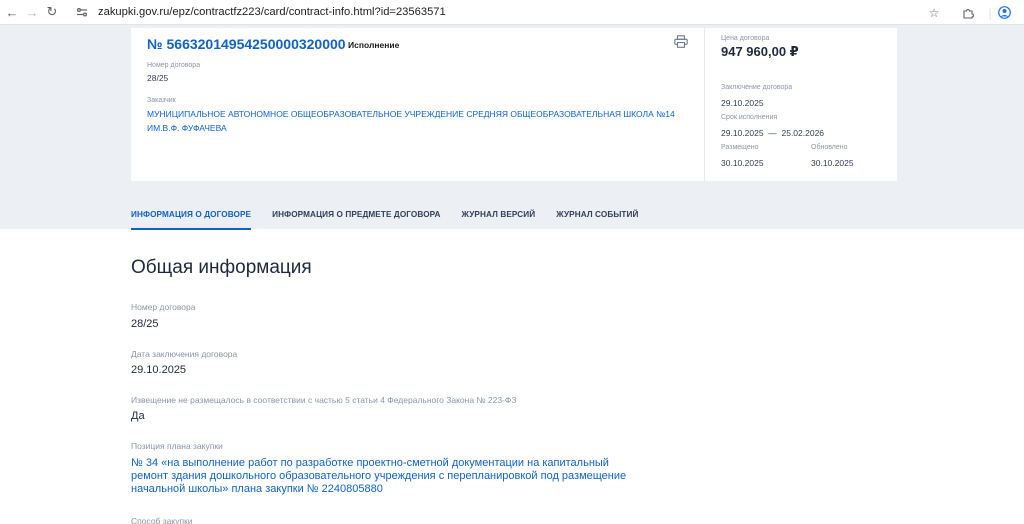 The height and width of the screenshot is (524, 1024). Describe the element at coordinates (968, 13) in the screenshot. I see `extensions-icon` at that location.